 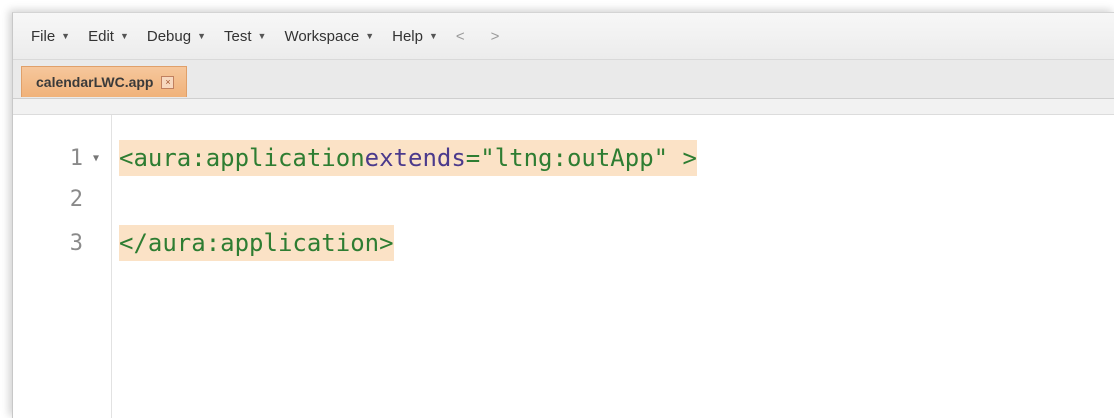 I want to click on tag-close: </aura:application>, so click(x=256, y=243).